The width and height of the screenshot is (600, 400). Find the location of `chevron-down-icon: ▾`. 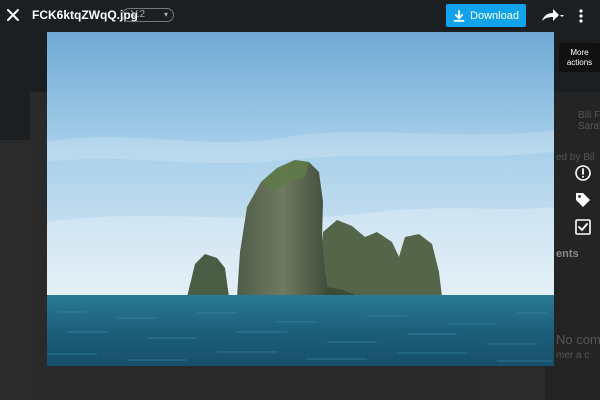

chevron-down-icon: ▾ is located at coordinates (165, 14).